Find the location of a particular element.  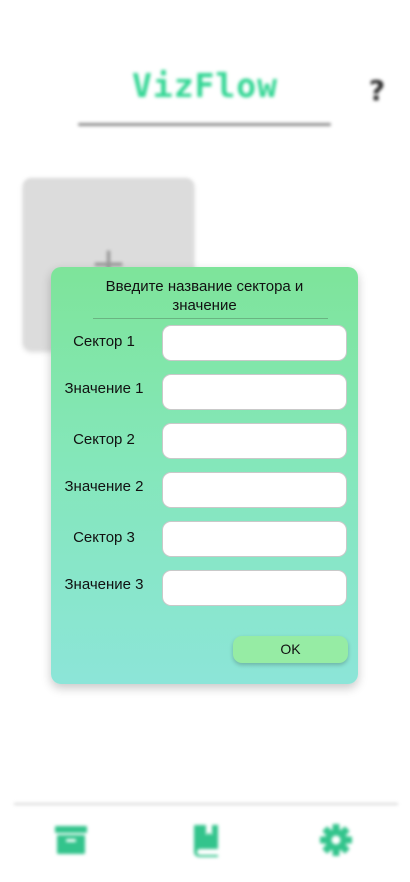

sector-2-label: Сектор 2 is located at coordinates (104, 439).